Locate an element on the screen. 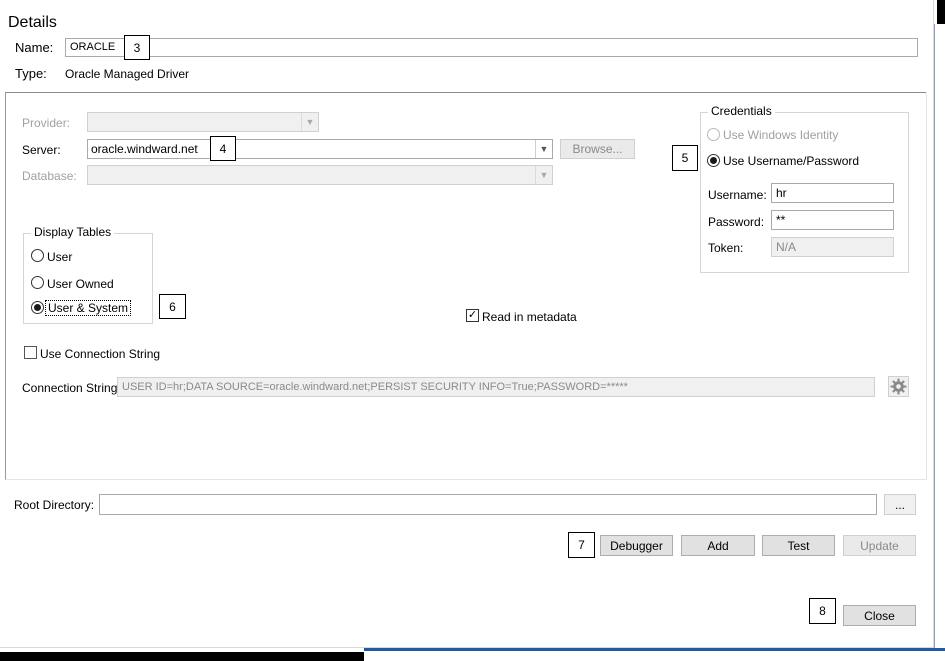 The image size is (945, 661). update-button: Update is located at coordinates (879, 545).